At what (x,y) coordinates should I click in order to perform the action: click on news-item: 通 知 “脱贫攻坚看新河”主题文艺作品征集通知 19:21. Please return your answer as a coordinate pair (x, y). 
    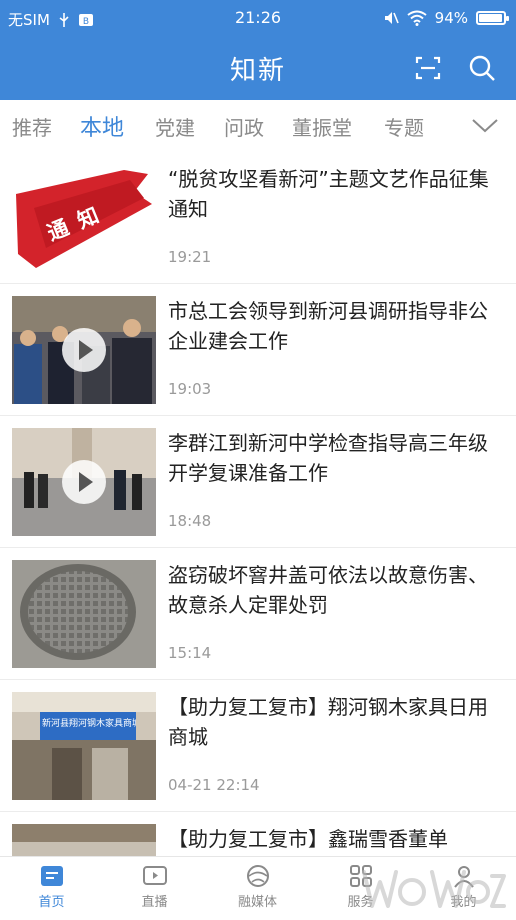
    Looking at the image, I should click on (258, 218).